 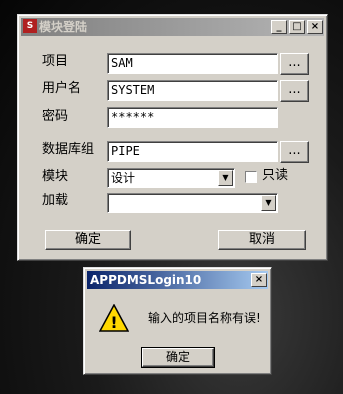 I want to click on load-label: 加载, so click(x=55, y=200).